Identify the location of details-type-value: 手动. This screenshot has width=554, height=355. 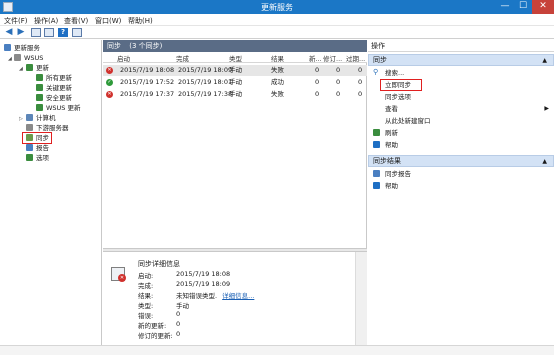
(182, 306).